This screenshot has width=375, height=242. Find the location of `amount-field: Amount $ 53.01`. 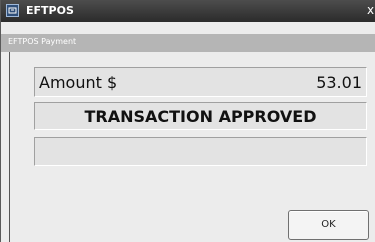

amount-field: Amount $ 53.01 is located at coordinates (200, 82).